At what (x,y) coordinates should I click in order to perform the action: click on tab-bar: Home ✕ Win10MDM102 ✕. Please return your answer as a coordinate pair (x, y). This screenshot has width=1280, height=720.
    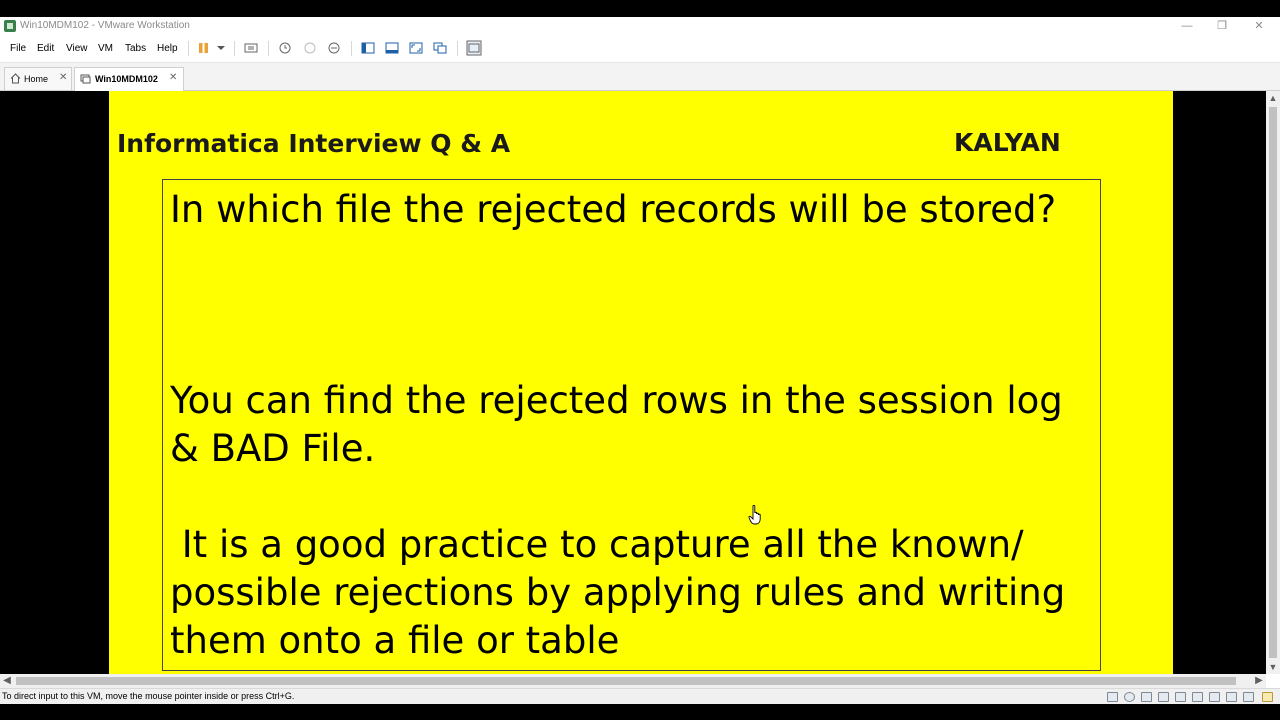
    Looking at the image, I should click on (640, 77).